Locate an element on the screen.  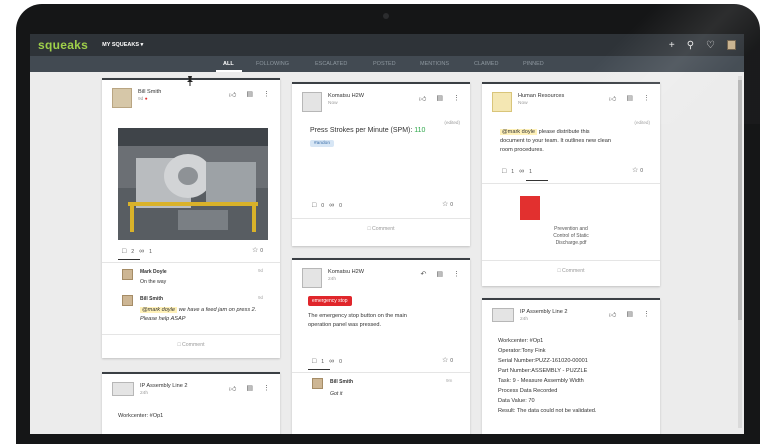
post-time: 9d ● is located at coordinates (143, 99).